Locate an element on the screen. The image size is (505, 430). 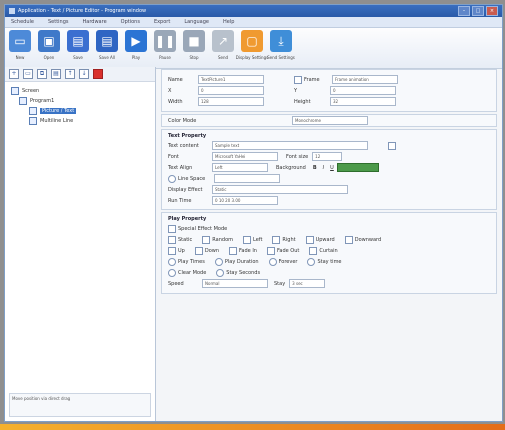
play-option: Forever is located at coordinates (283, 261).